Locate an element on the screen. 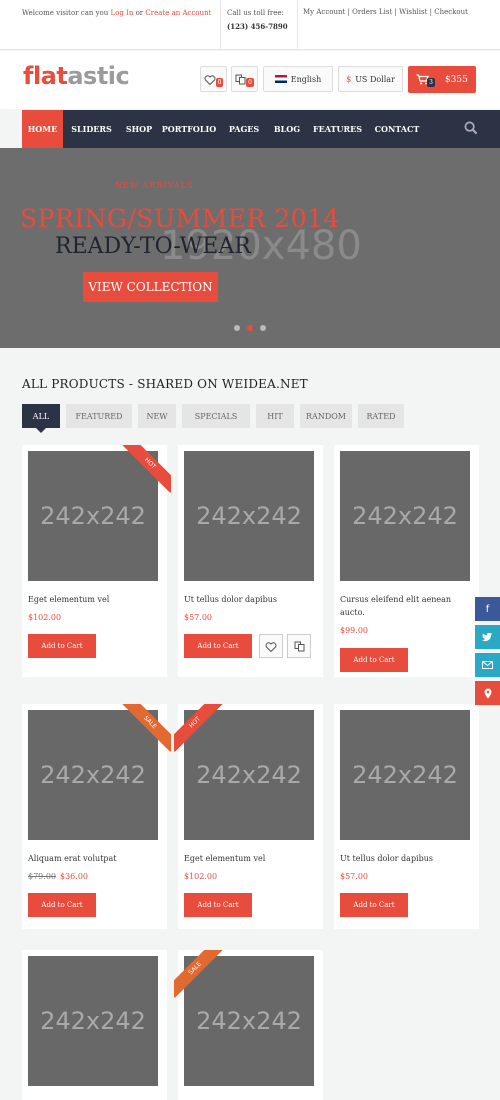 This screenshot has height=1100, width=500. nav-blog: BLOG is located at coordinates (287, 129).